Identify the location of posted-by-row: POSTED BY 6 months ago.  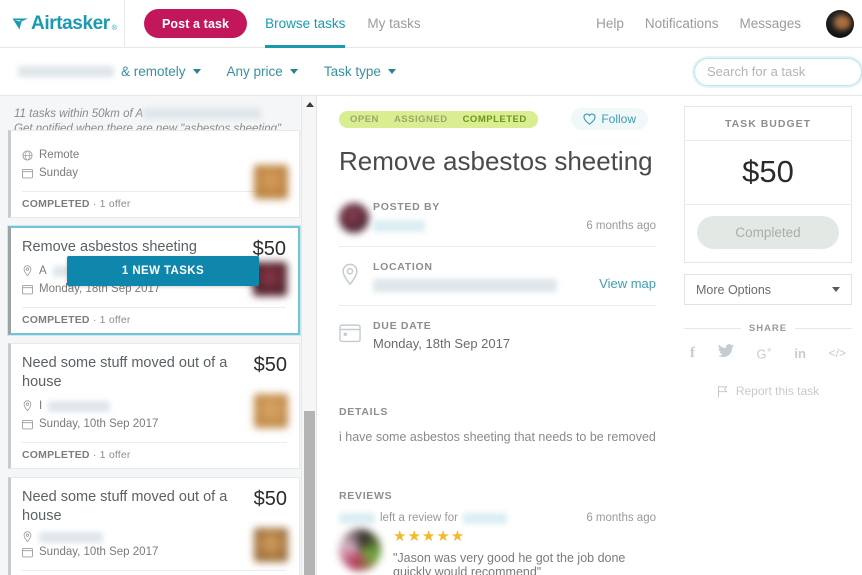
(497, 217).